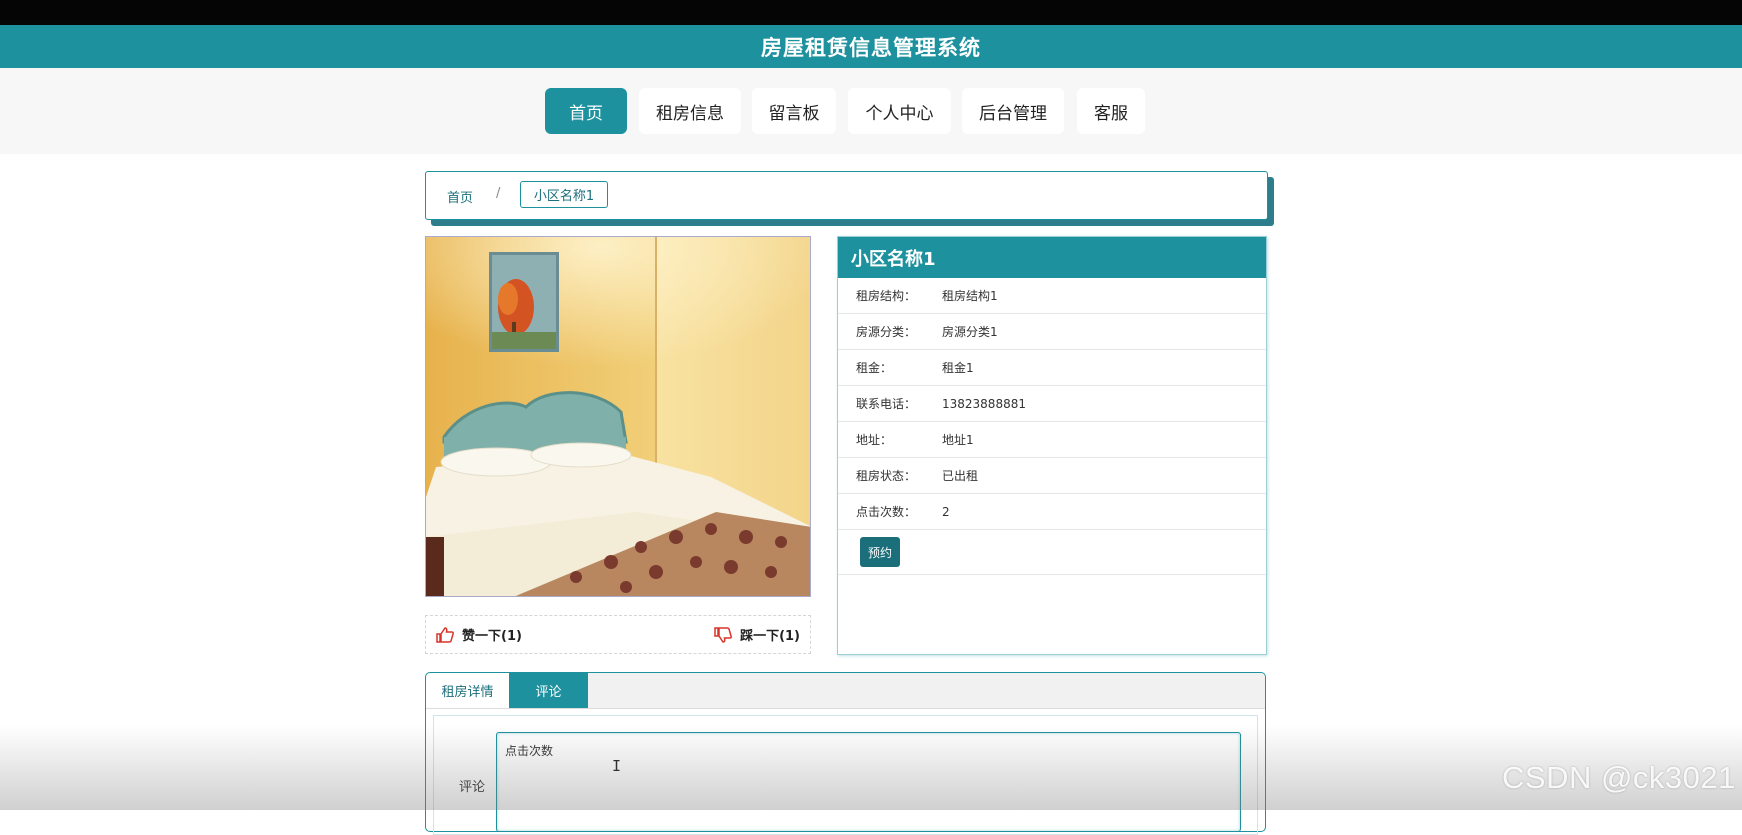 This screenshot has height=835, width=1742. I want to click on breadcrumb-home: 首页, so click(460, 196).